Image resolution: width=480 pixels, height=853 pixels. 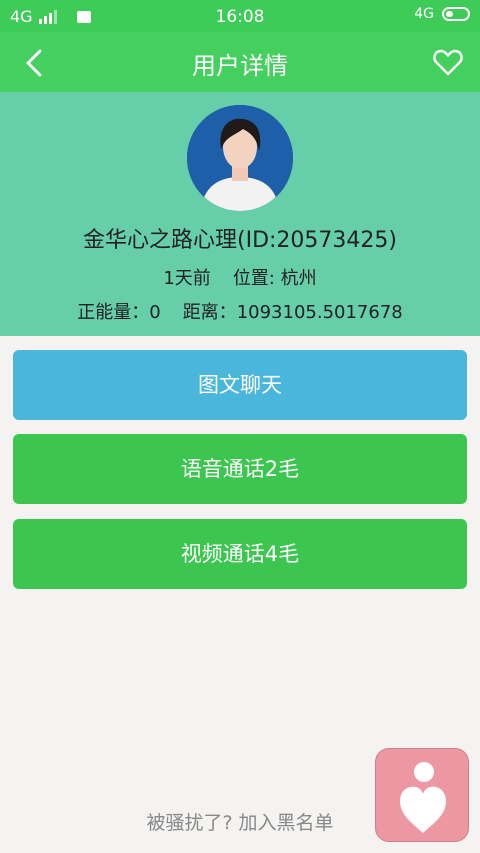 I want to click on clock: 16:08, so click(x=240, y=17).